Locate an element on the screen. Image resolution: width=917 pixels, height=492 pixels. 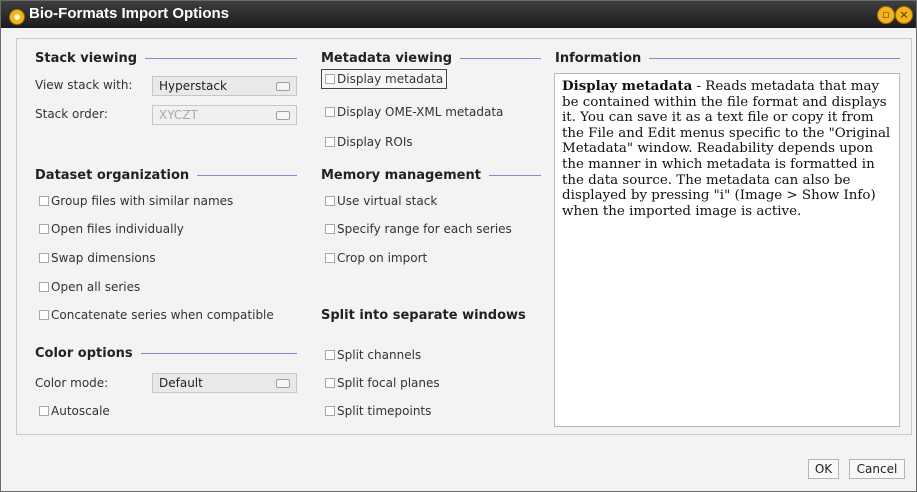
display-ome-xml-checkbox: Display OME-XML metadata is located at coordinates (414, 112).